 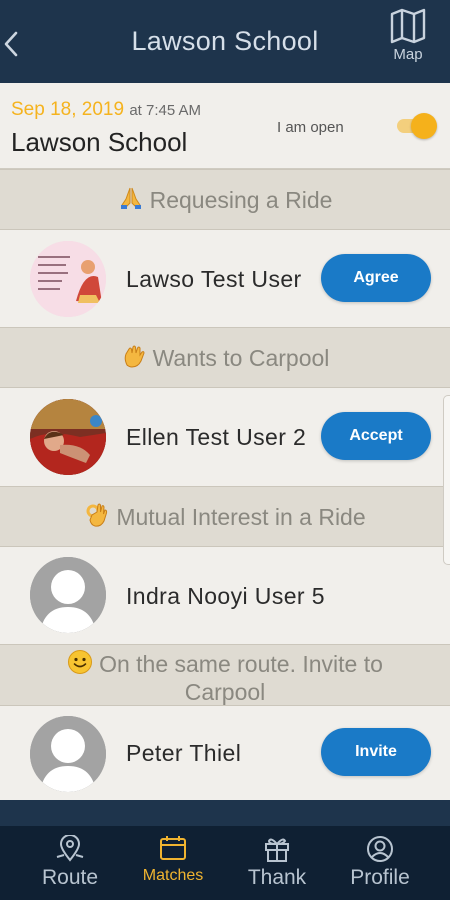 What do you see at coordinates (380, 849) in the screenshot?
I see `user-circle-icon` at bounding box center [380, 849].